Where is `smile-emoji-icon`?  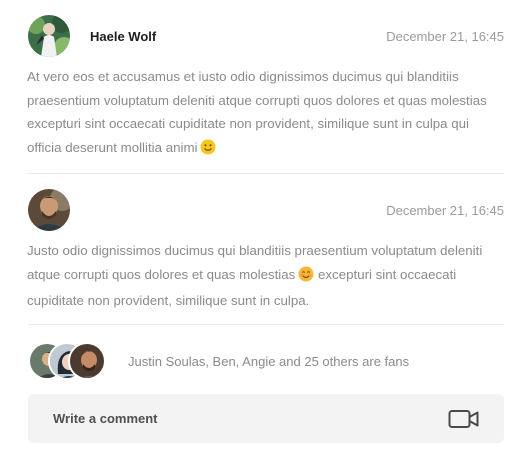
smile-emoji-icon is located at coordinates (208, 151).